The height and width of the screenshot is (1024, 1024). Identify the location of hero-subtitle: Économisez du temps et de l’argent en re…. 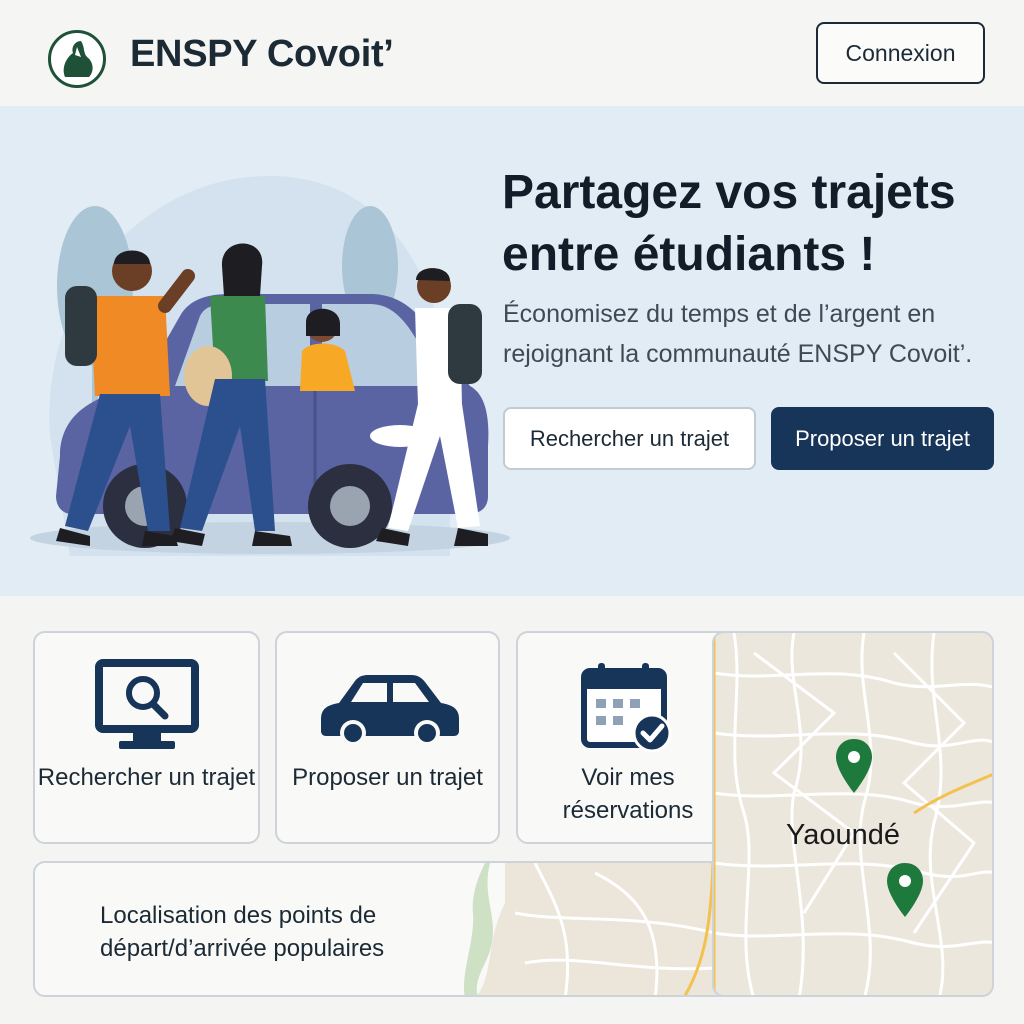
(738, 334).